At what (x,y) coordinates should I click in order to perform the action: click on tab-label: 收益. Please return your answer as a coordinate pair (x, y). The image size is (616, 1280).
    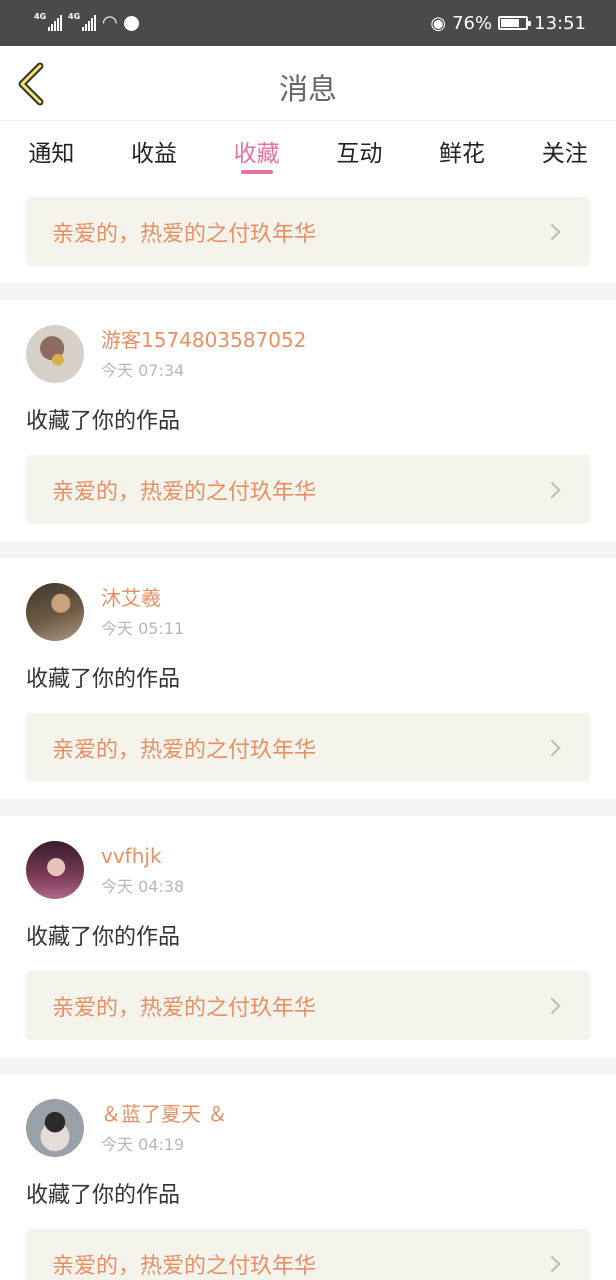
    Looking at the image, I should click on (154, 154).